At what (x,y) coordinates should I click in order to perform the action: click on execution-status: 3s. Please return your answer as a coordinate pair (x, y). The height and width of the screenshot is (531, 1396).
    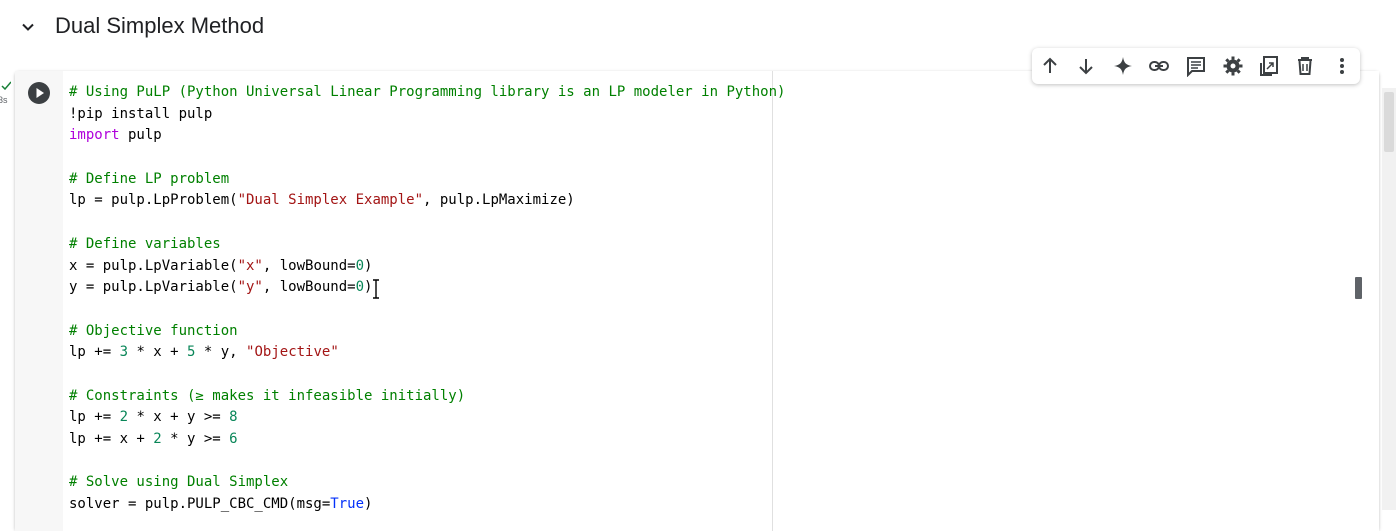
    Looking at the image, I should click on (7, 95).